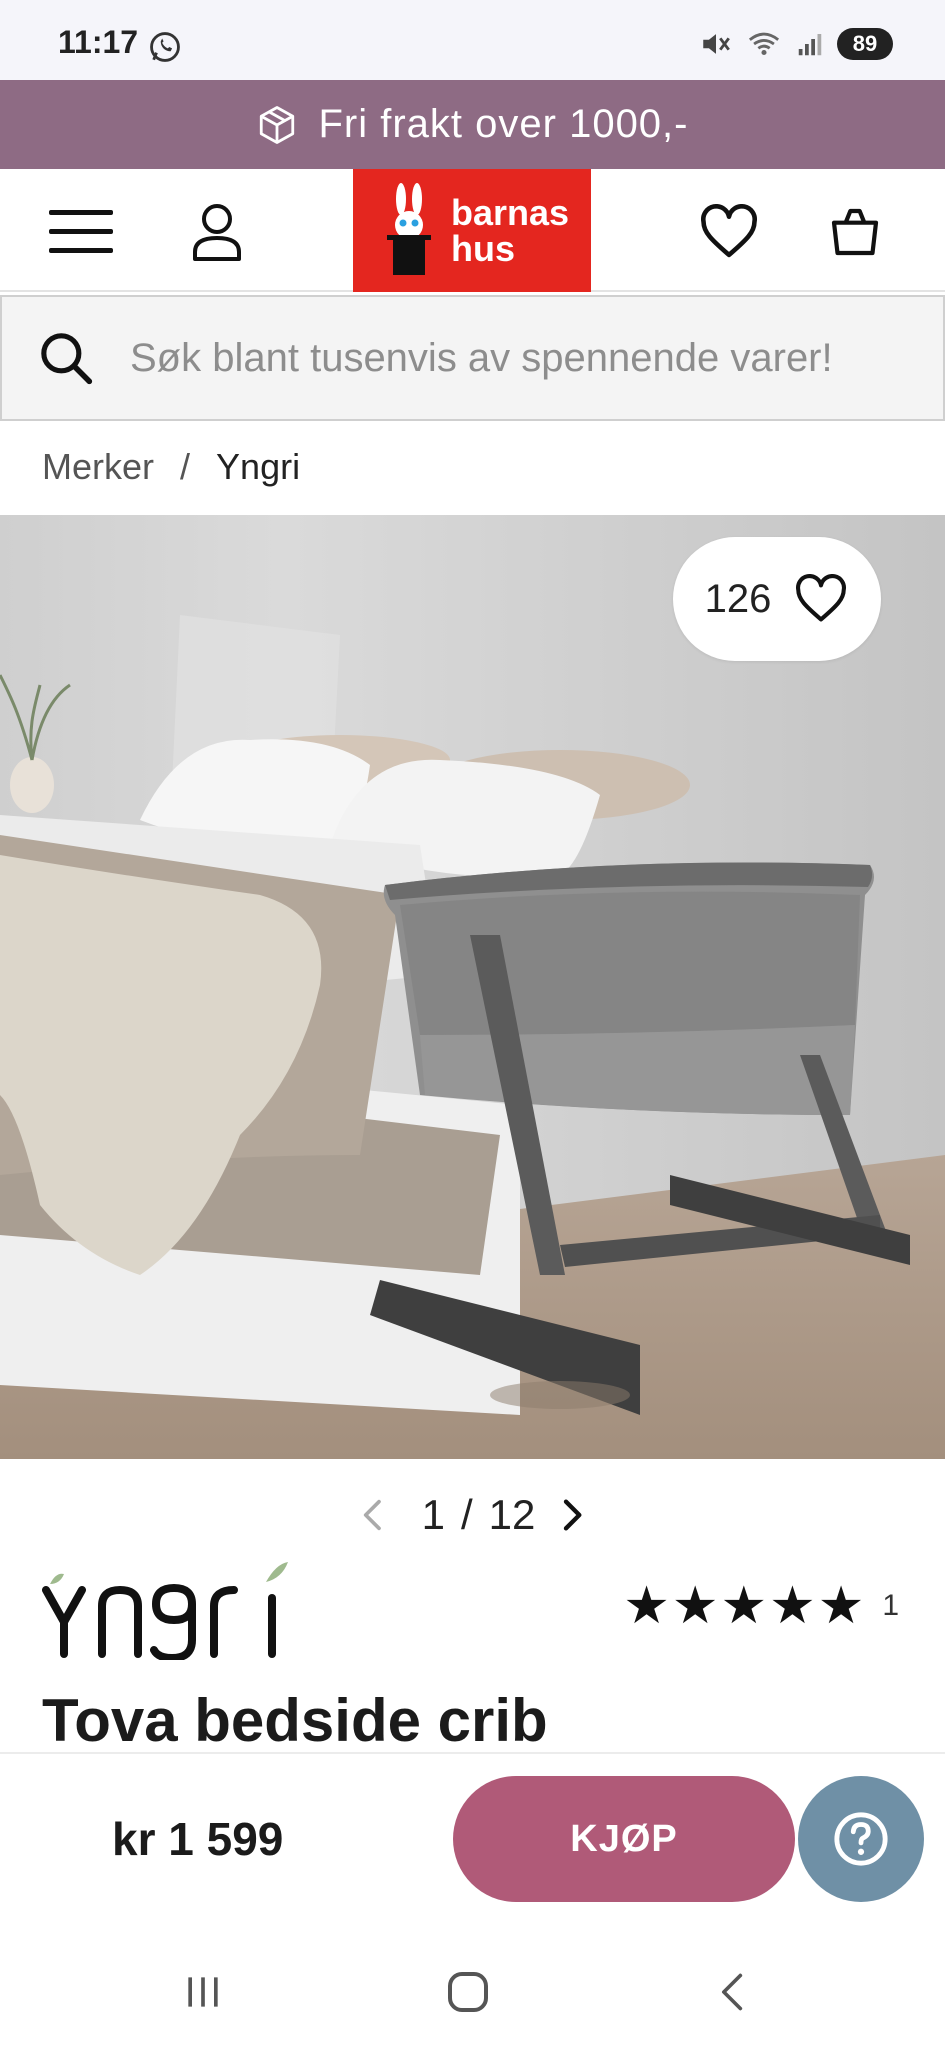 The height and width of the screenshot is (2048, 945). I want to click on product-price: kr 1 599, so click(198, 1839).